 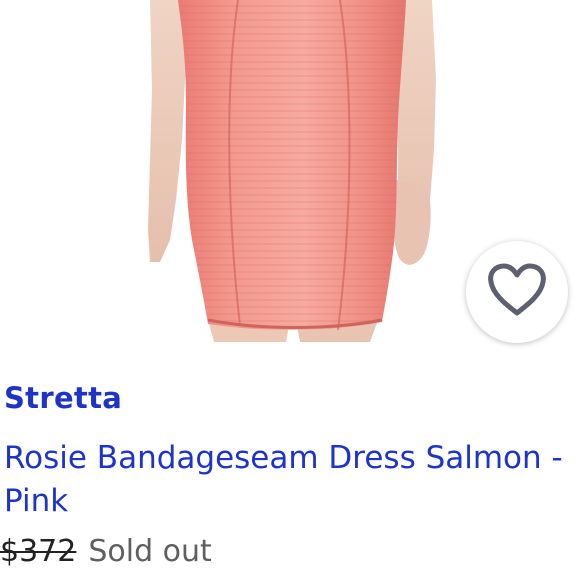 What do you see at coordinates (38, 551) in the screenshot?
I see `original-price: $372` at bounding box center [38, 551].